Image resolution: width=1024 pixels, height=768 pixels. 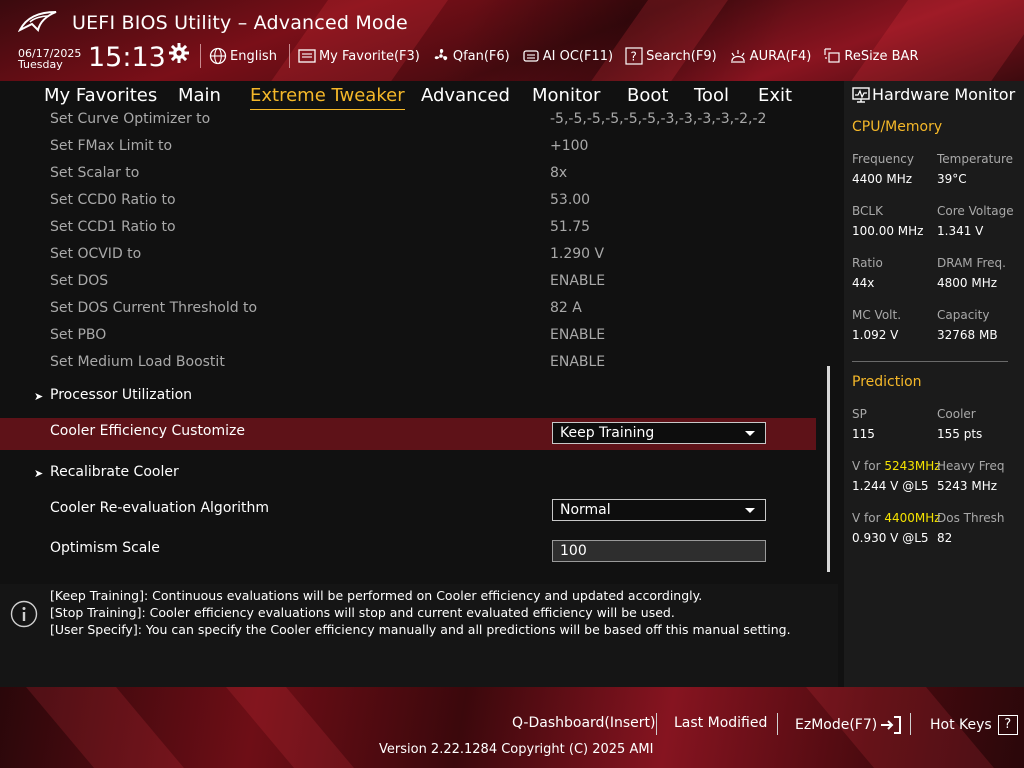 I want to click on hw-label: Heavy Freq, so click(x=971, y=466).